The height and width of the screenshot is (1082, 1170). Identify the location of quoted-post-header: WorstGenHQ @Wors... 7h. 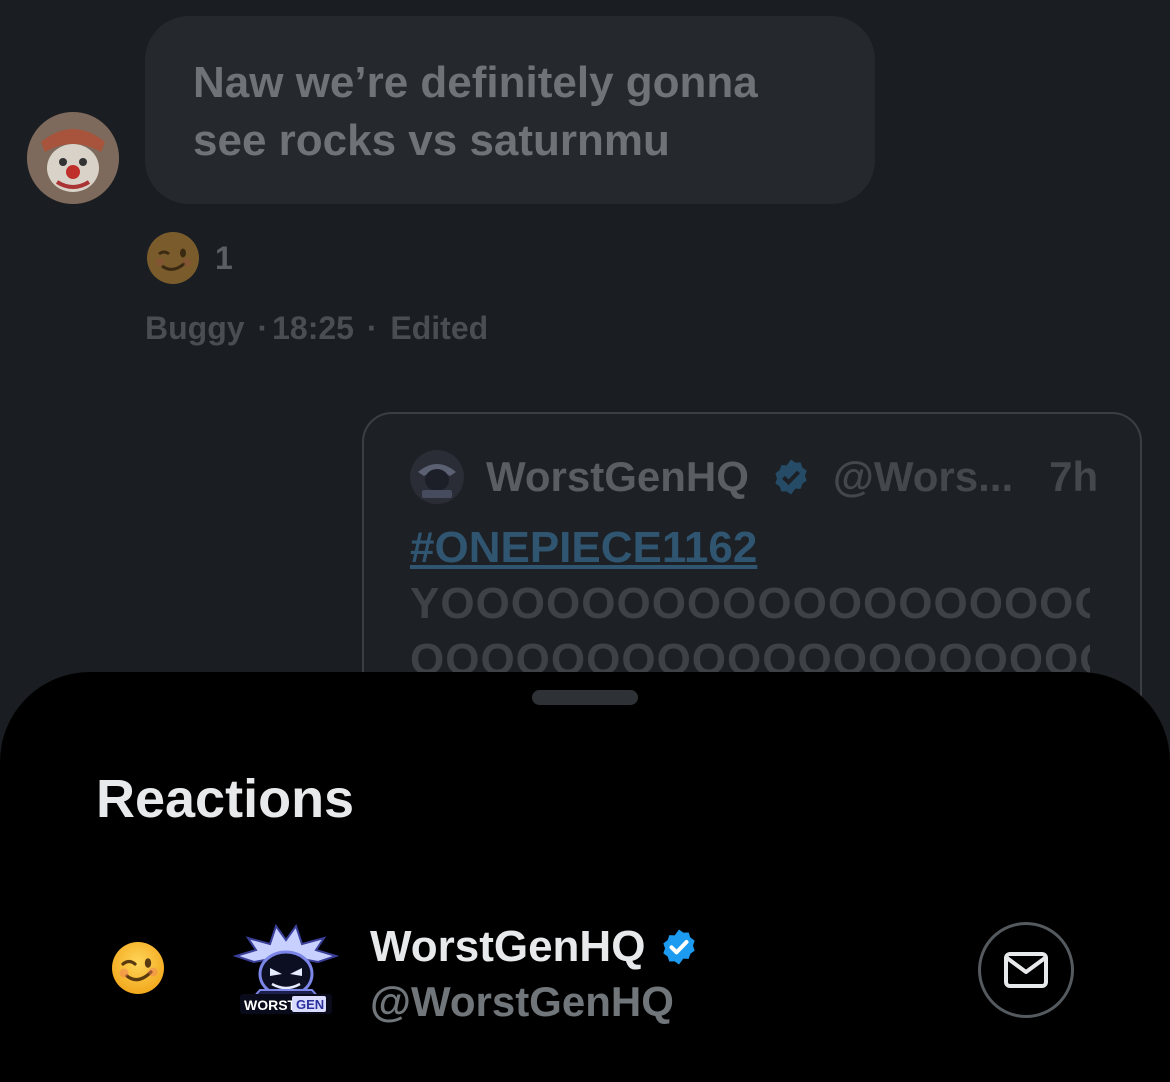
(755, 477).